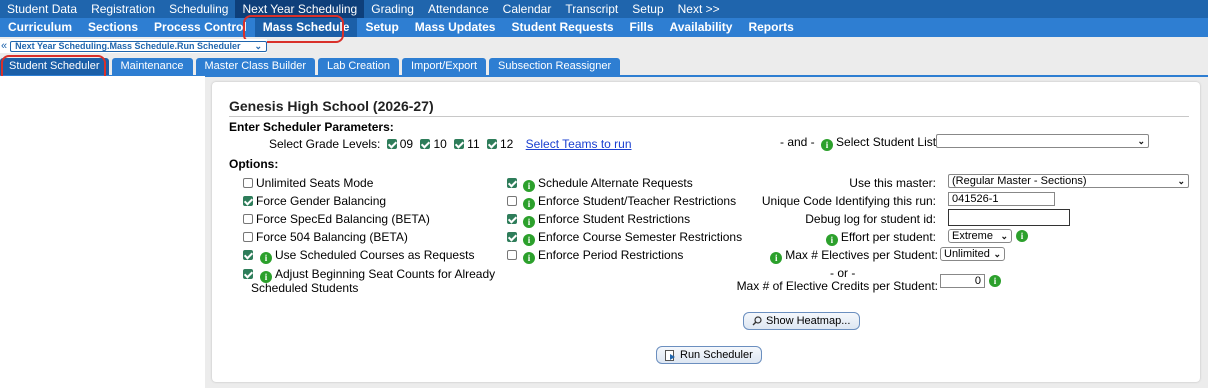  I want to click on max-electives-value: Unlimited, so click(967, 254).